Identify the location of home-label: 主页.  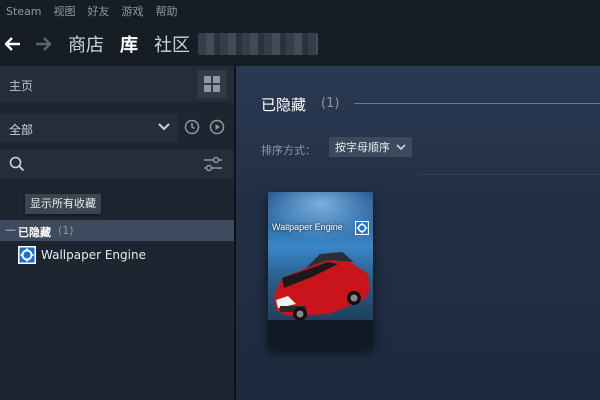
(21, 86).